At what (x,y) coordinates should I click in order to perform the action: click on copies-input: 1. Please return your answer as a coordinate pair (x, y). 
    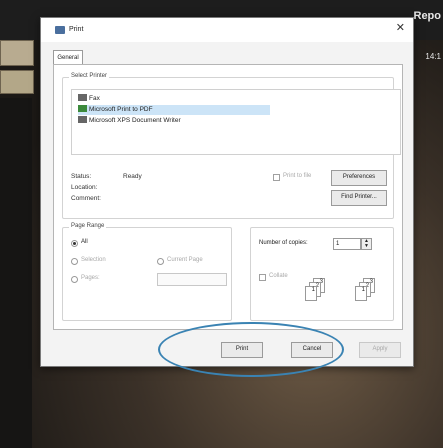
    Looking at the image, I should click on (347, 244).